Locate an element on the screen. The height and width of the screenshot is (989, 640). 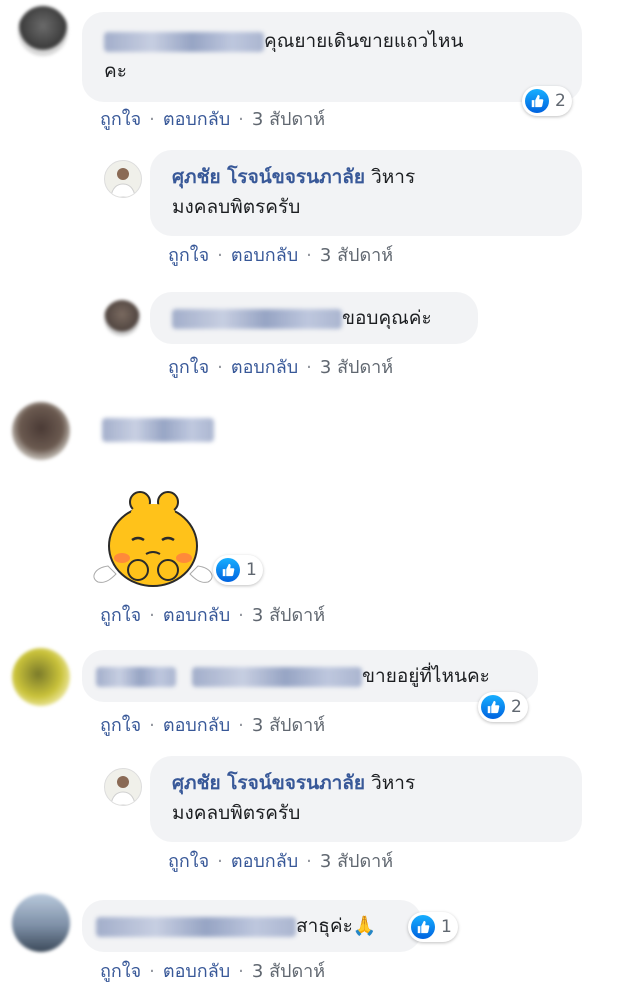
comment-text: ขอบคุณค่ะ is located at coordinates (387, 318).